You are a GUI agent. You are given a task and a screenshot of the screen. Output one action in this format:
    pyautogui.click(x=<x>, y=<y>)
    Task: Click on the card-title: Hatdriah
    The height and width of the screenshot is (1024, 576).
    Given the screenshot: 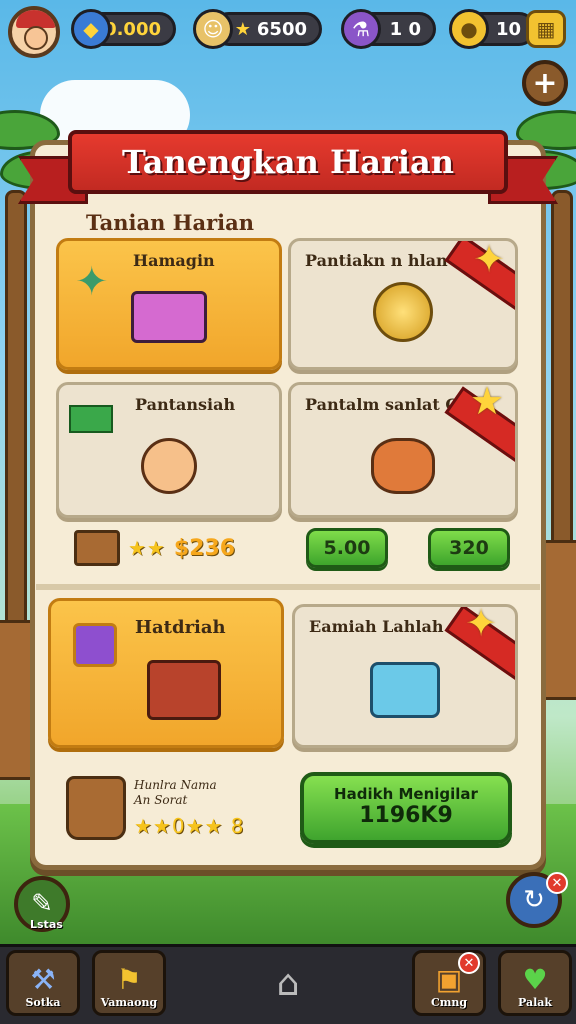 What is the action you would take?
    pyautogui.click(x=180, y=627)
    